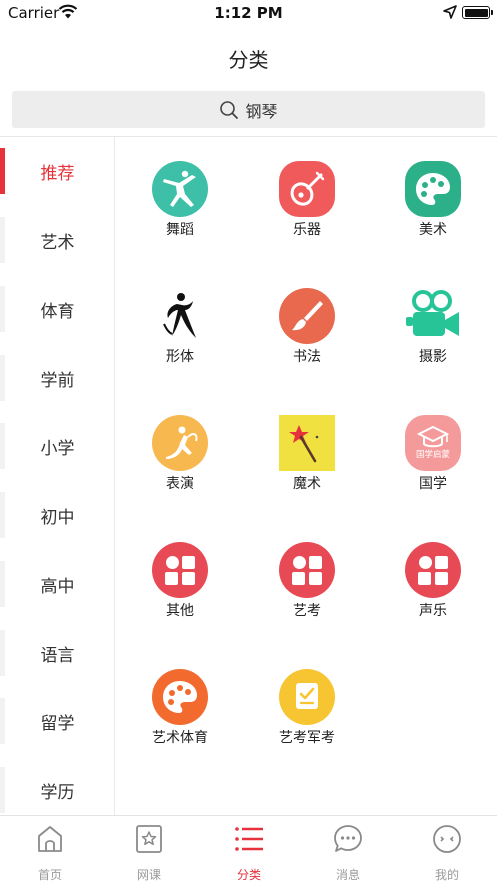 Image resolution: width=497 pixels, height=883 pixels. What do you see at coordinates (433, 357) in the screenshot?
I see `category-label: 摄影` at bounding box center [433, 357].